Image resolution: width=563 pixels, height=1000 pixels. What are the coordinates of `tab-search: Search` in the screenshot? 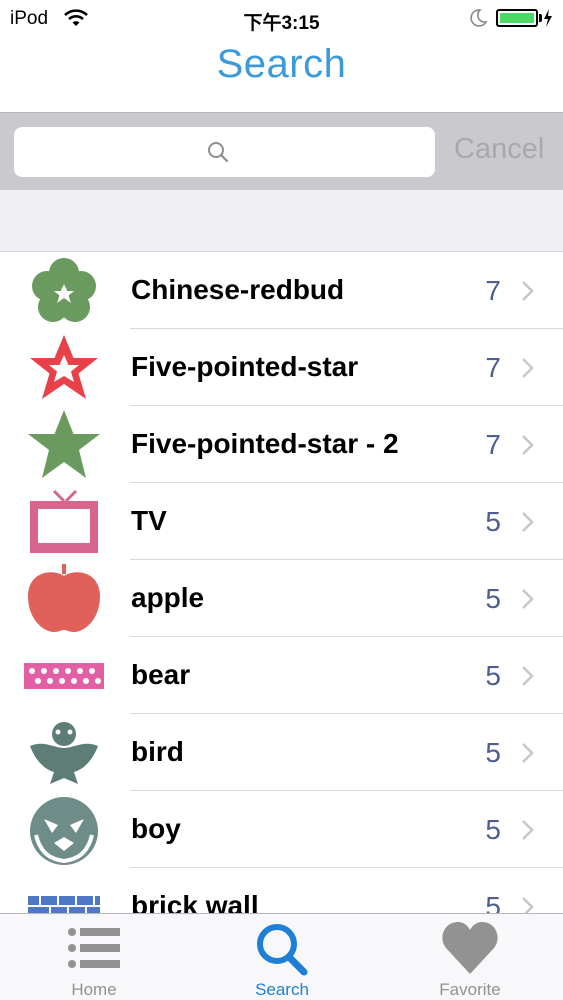 It's located at (282, 957).